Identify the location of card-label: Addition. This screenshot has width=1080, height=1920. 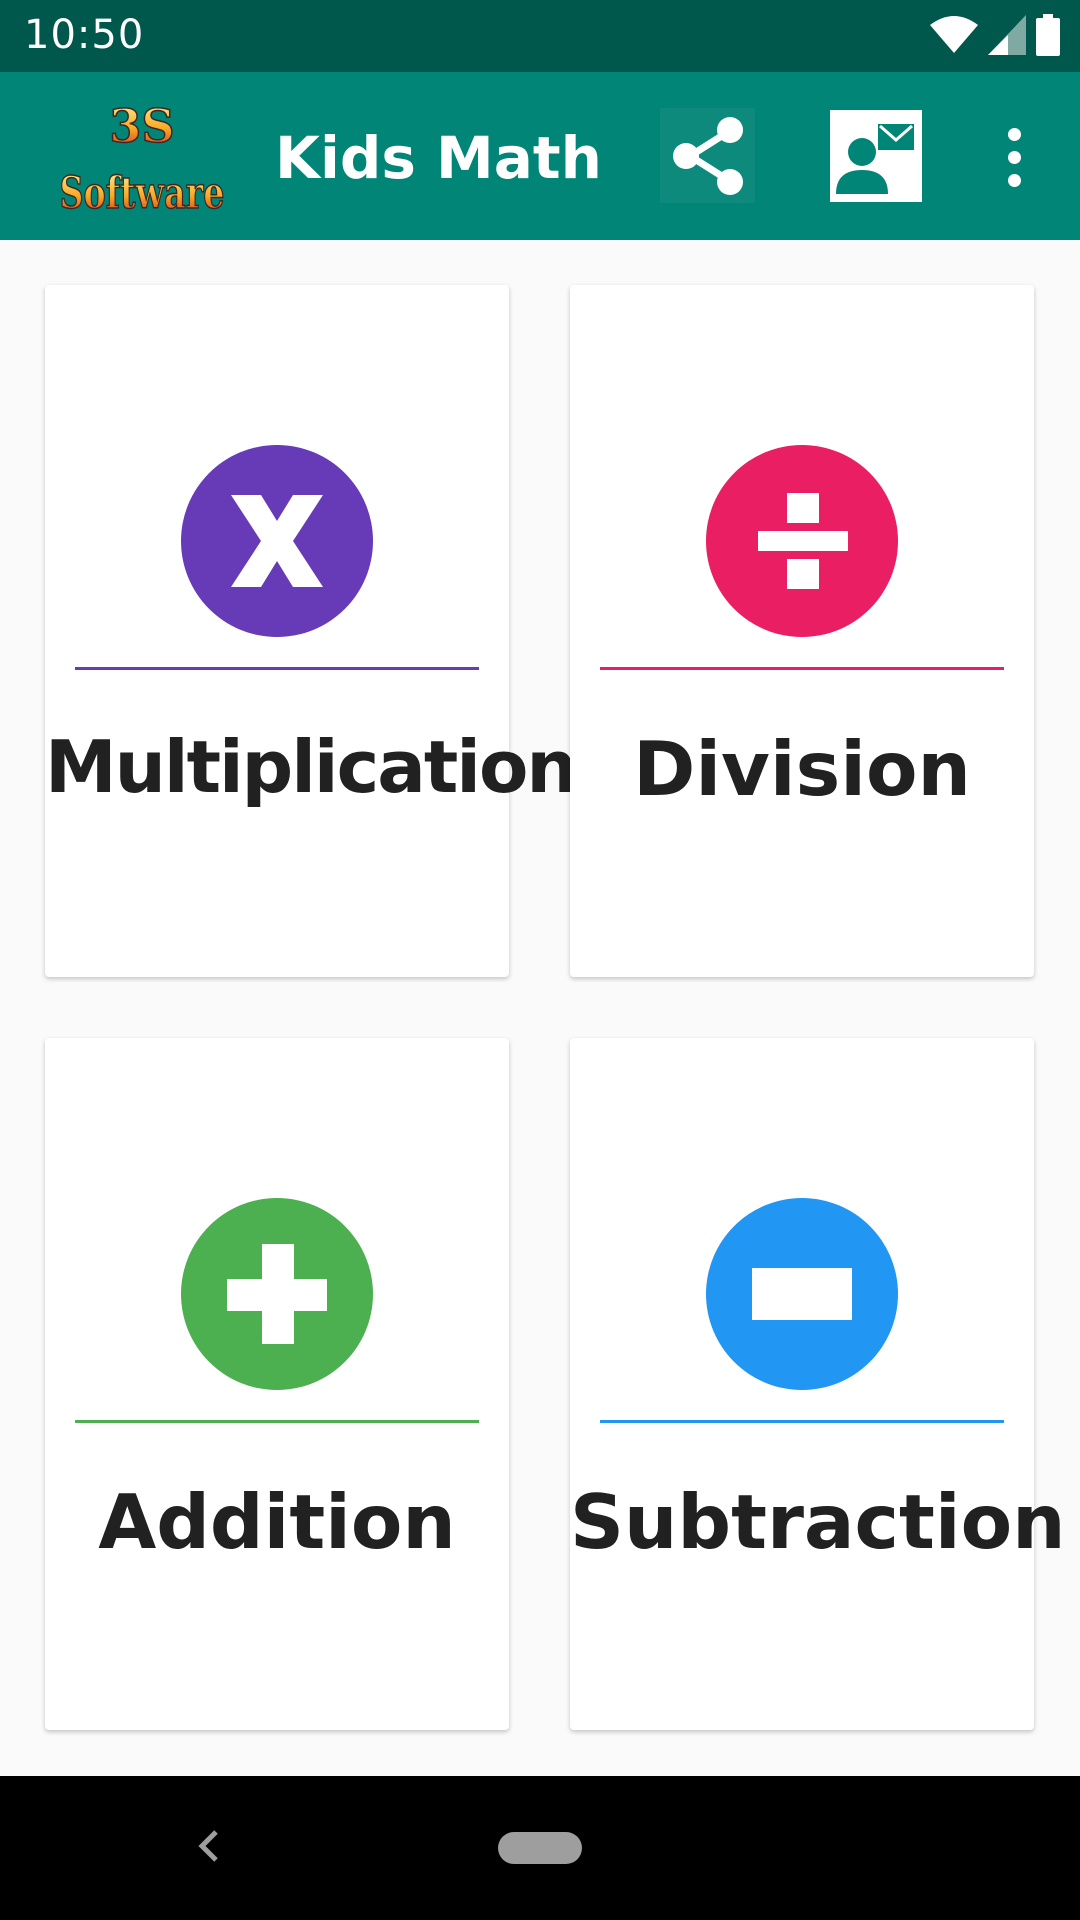
(277, 1522).